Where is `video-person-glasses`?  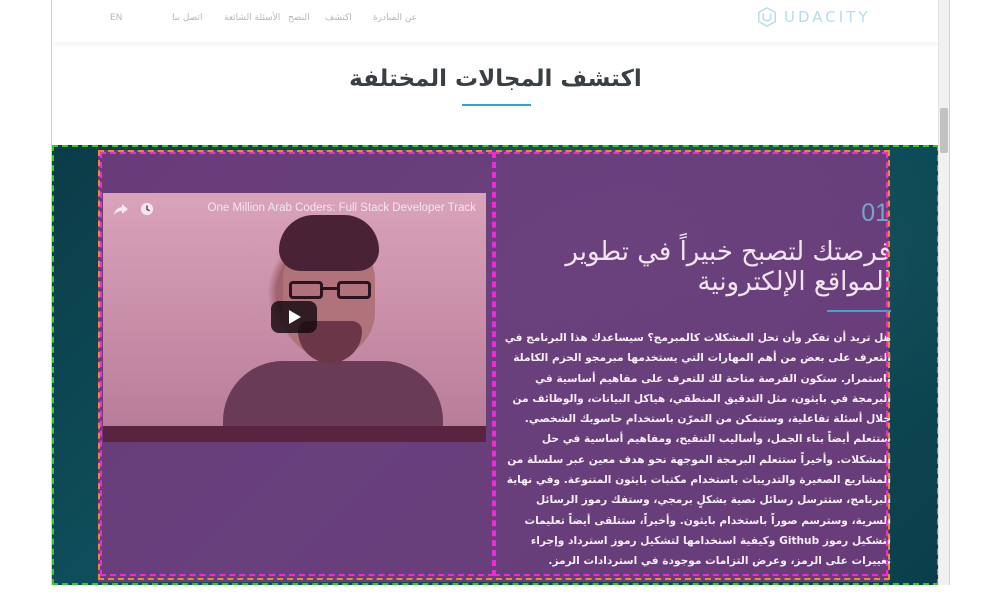
video-person-glasses is located at coordinates (330, 290).